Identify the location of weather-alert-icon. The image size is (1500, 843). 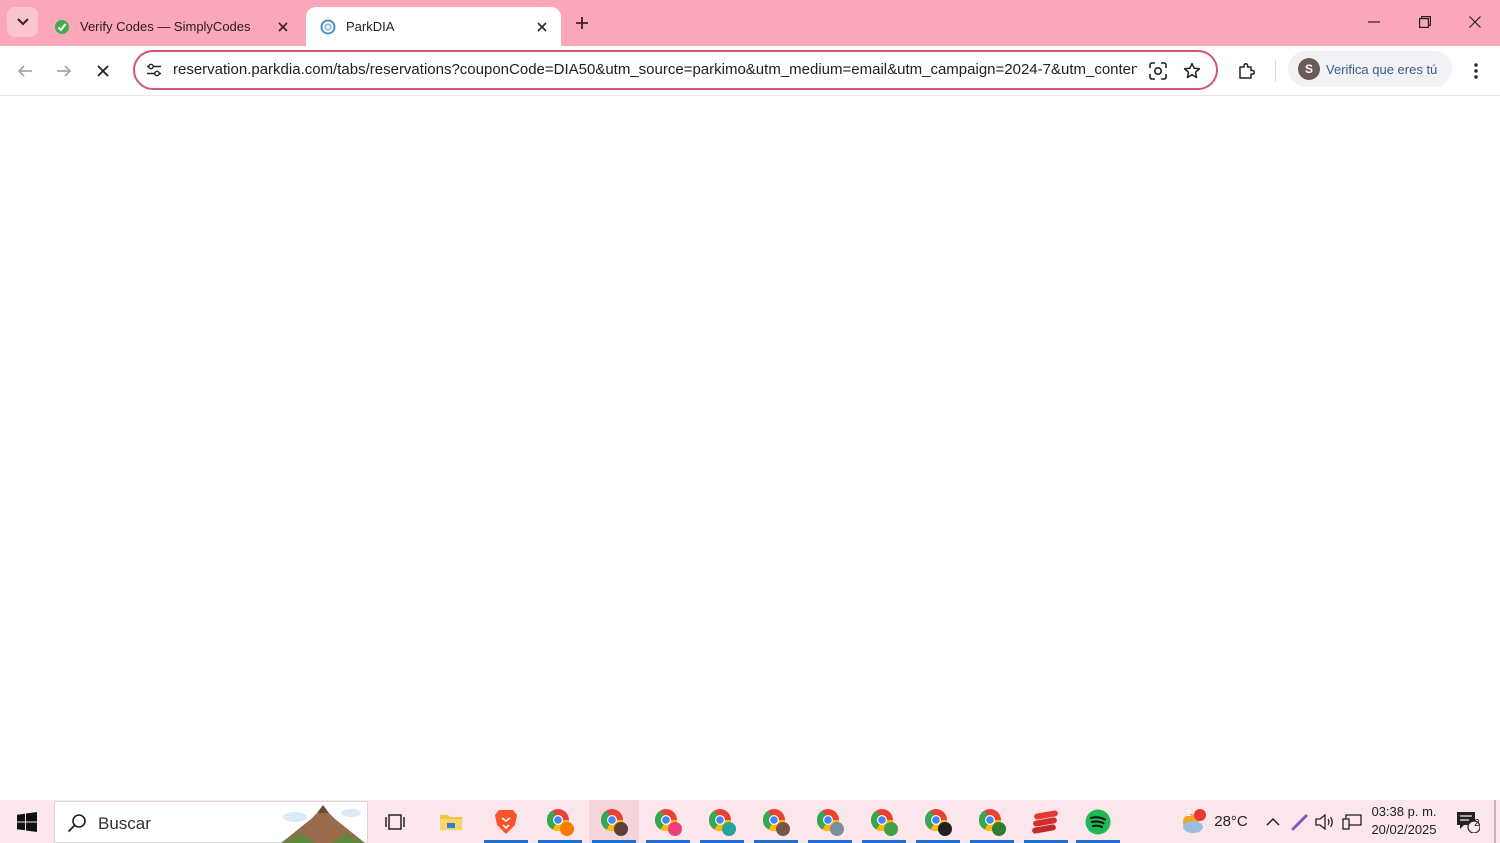
(1195, 820).